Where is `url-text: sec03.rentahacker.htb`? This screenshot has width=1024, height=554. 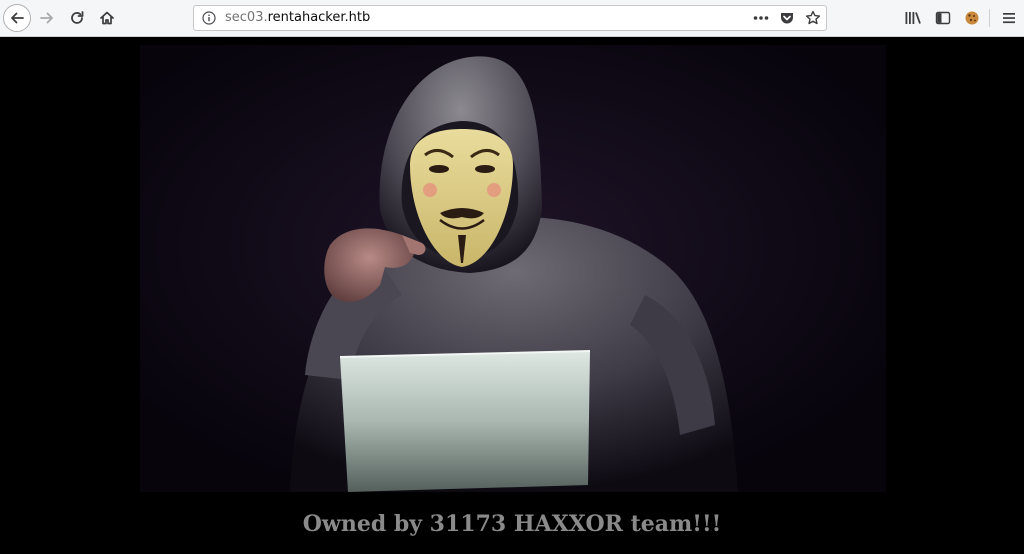 url-text: sec03.rentahacker.htb is located at coordinates (297, 18).